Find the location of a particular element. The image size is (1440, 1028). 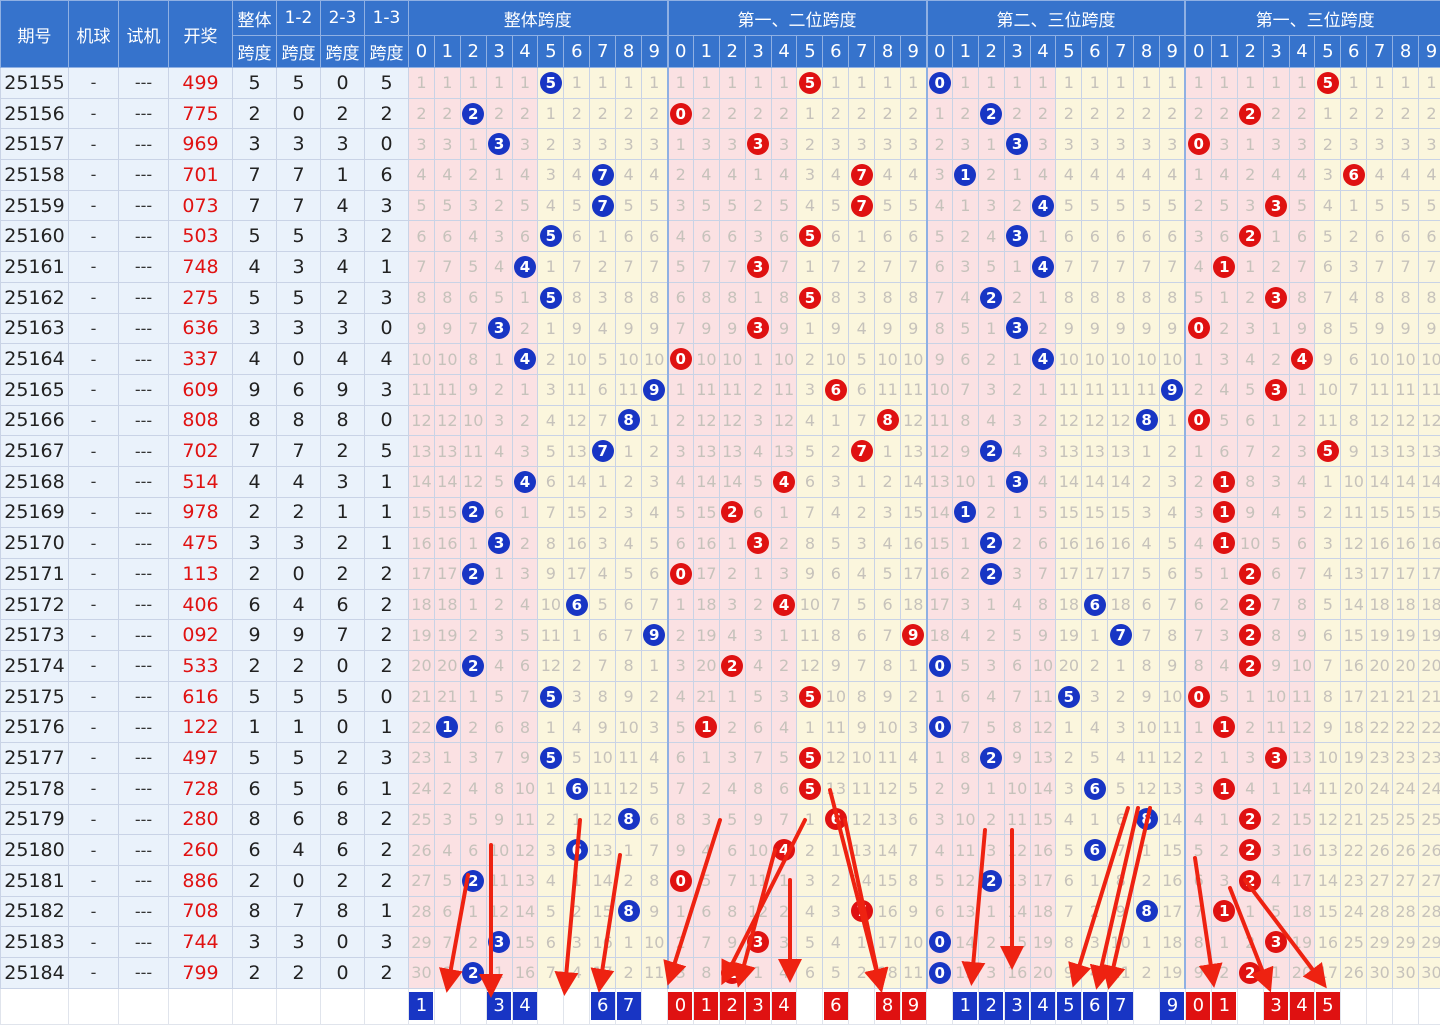

omission-count: 17 is located at coordinates (1173, 911).